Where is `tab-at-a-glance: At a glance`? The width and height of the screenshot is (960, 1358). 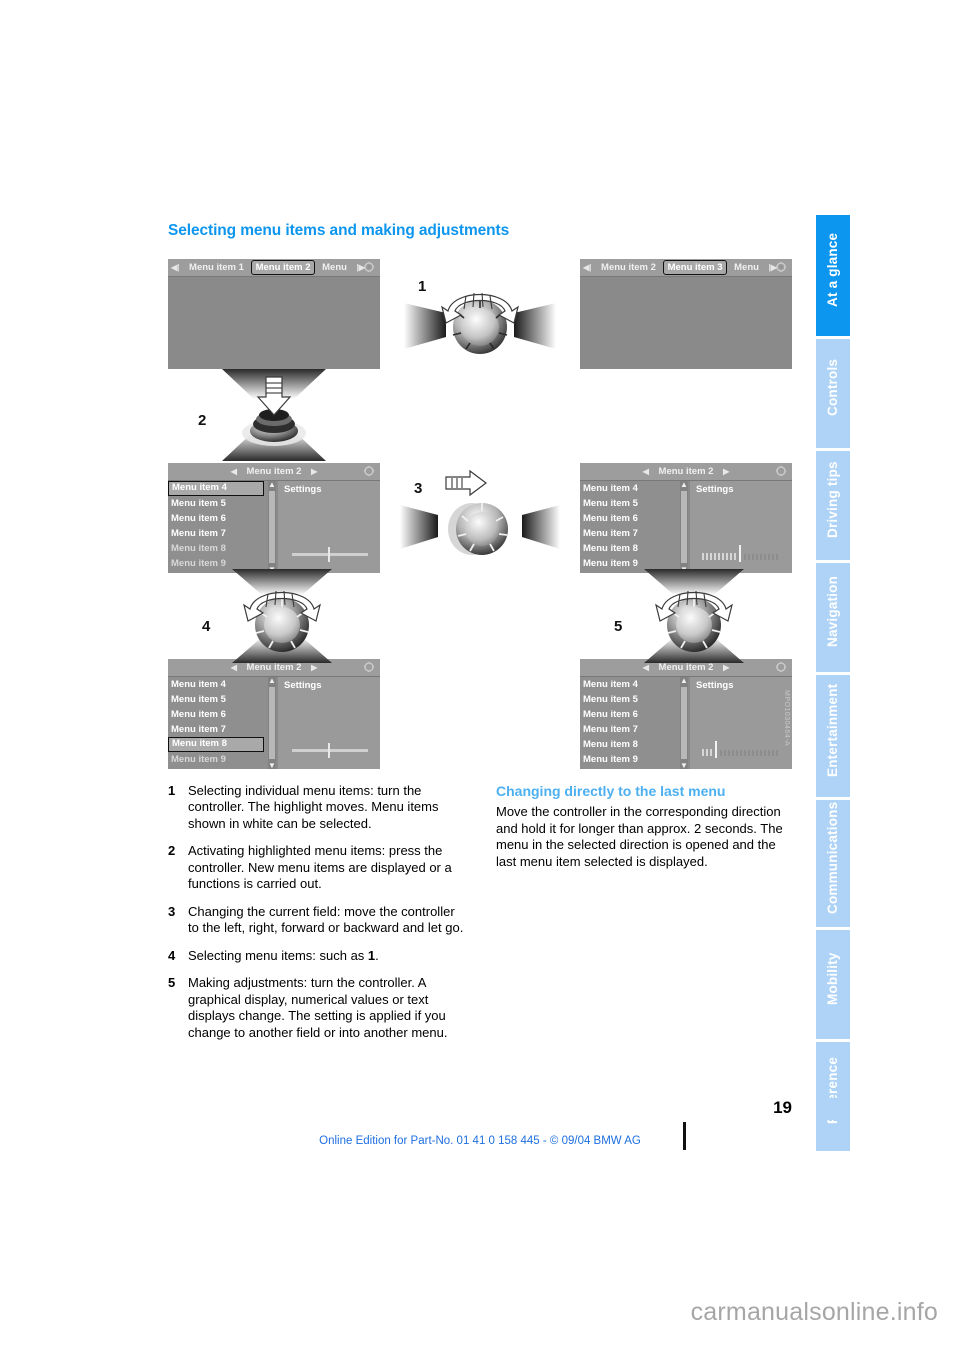
tab-at-a-glance: At a glance is located at coordinates (833, 274).